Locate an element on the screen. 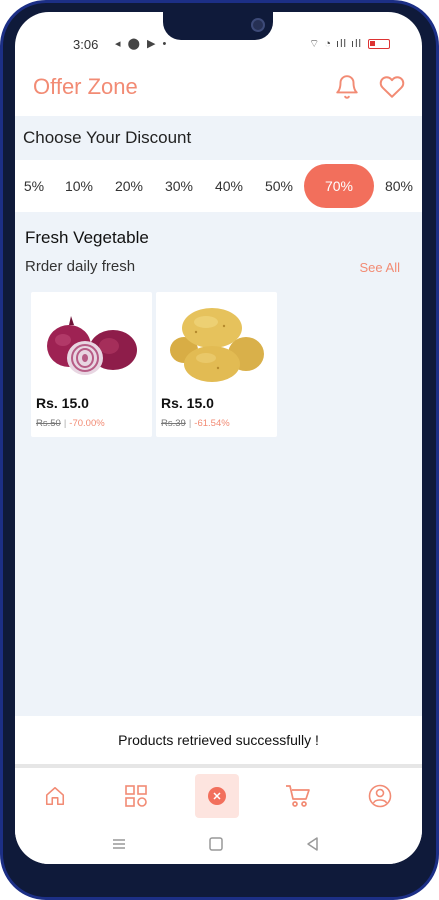 Image resolution: width=439 pixels, height=900 pixels. page-title: Offer Zone is located at coordinates (85, 86).